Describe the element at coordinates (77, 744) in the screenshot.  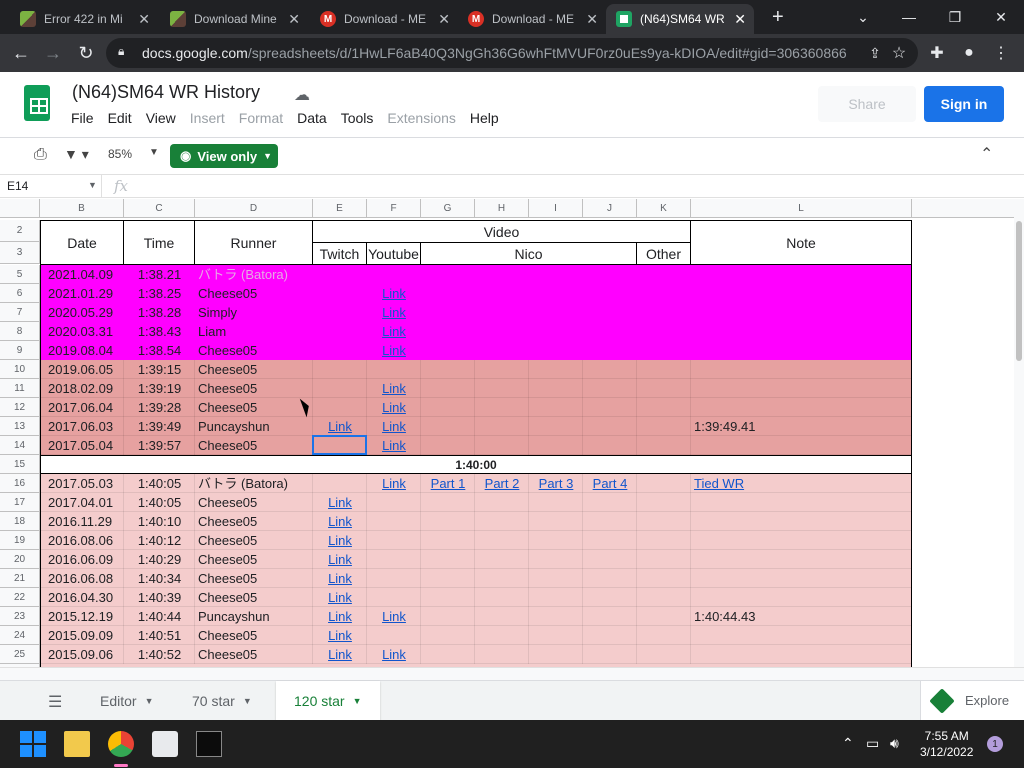
I see `file-explorer-icon` at that location.